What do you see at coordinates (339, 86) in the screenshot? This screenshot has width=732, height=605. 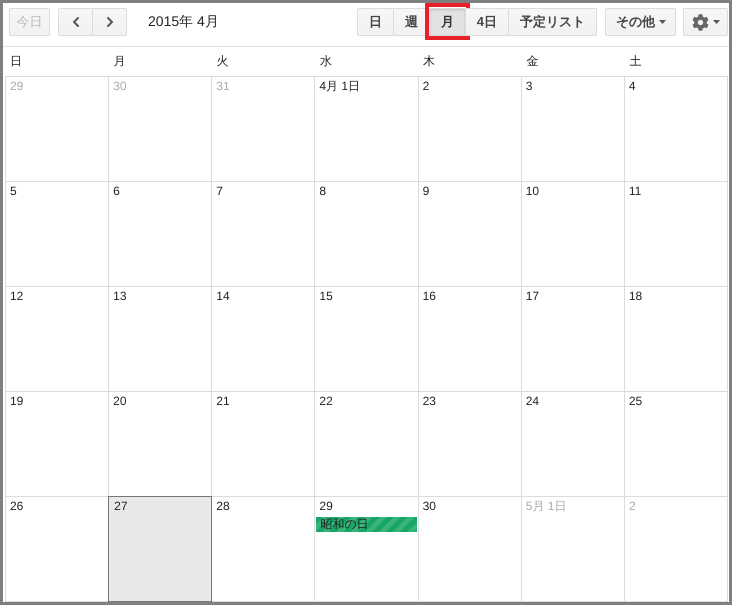 I see `date-label: 4月 1日` at bounding box center [339, 86].